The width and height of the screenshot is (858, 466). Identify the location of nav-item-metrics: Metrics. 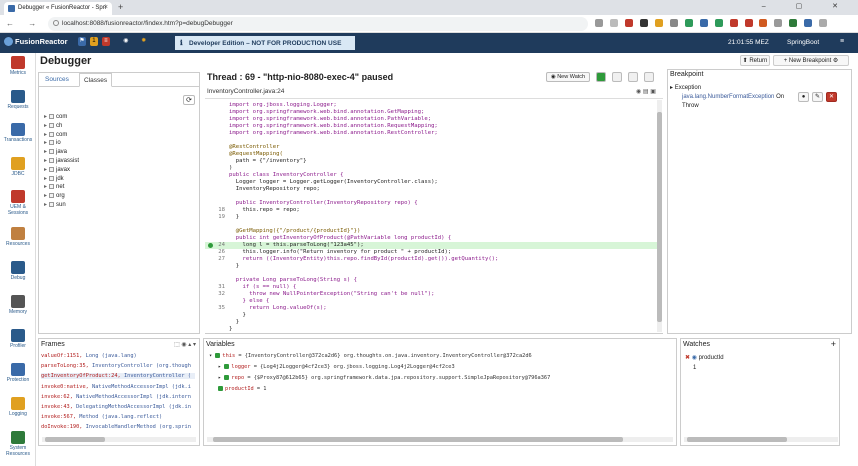
(18, 66).